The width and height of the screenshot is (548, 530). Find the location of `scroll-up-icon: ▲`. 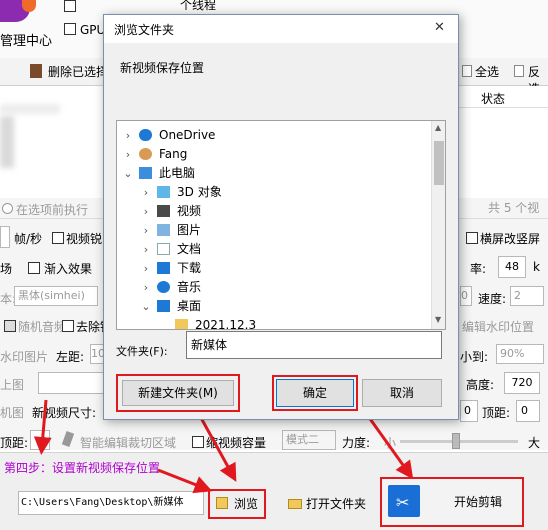

scroll-up-icon: ▲ is located at coordinates (438, 127).